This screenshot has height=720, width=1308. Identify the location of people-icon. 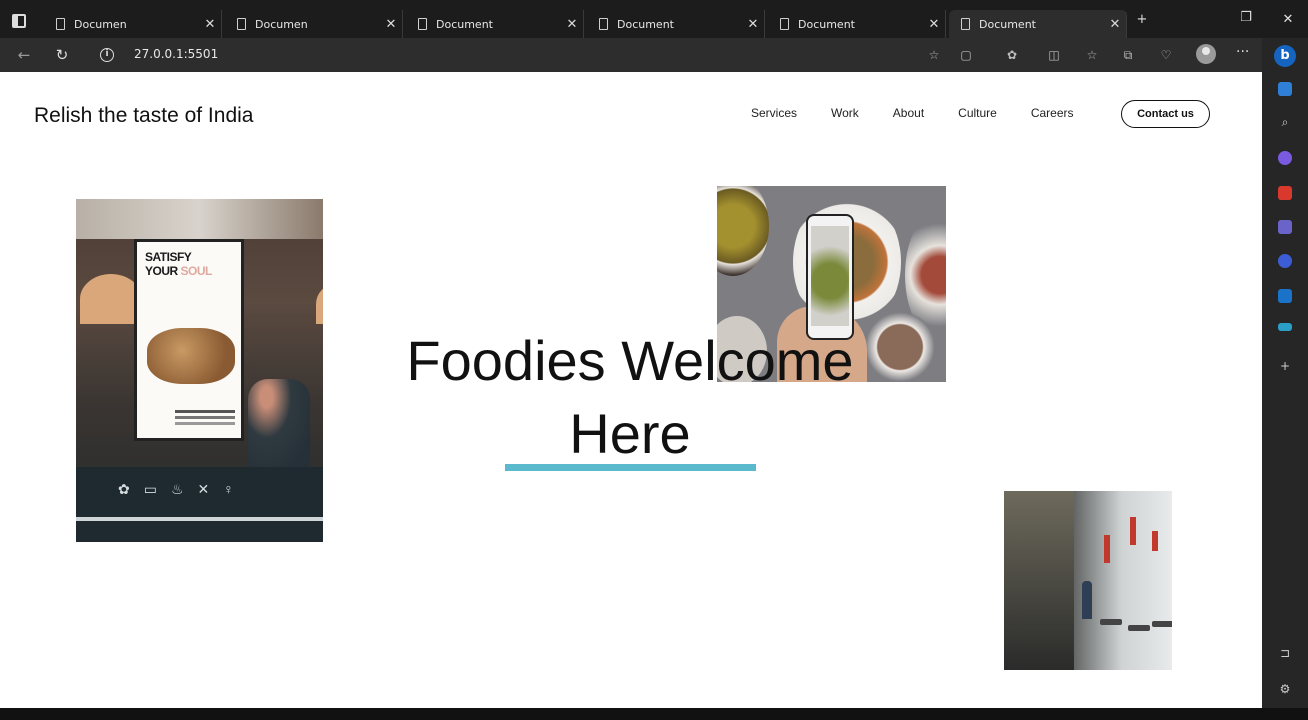
(1285, 227).